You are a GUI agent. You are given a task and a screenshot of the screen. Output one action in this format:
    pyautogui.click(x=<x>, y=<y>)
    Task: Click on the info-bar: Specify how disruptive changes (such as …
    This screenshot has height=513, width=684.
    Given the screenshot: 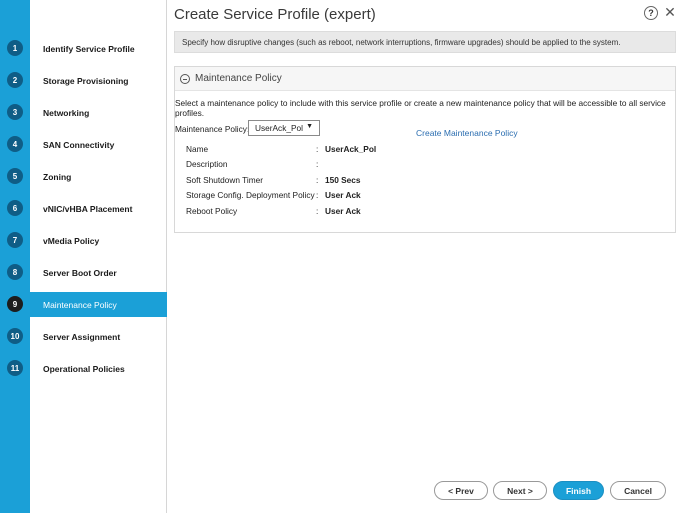 What is the action you would take?
    pyautogui.click(x=425, y=42)
    